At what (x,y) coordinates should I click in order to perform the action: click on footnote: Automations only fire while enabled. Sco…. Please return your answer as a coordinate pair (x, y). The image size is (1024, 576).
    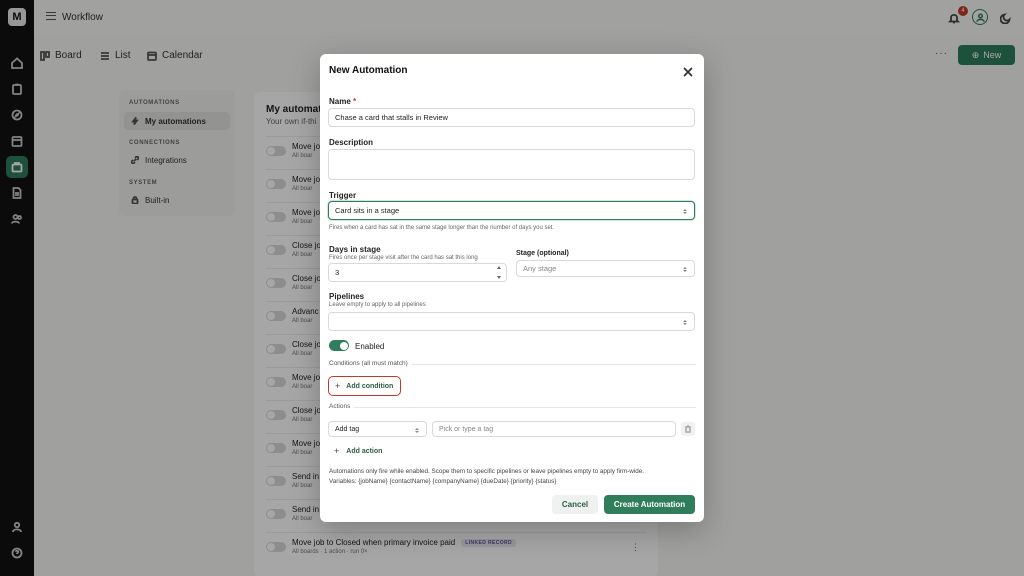
    Looking at the image, I should click on (514, 477).